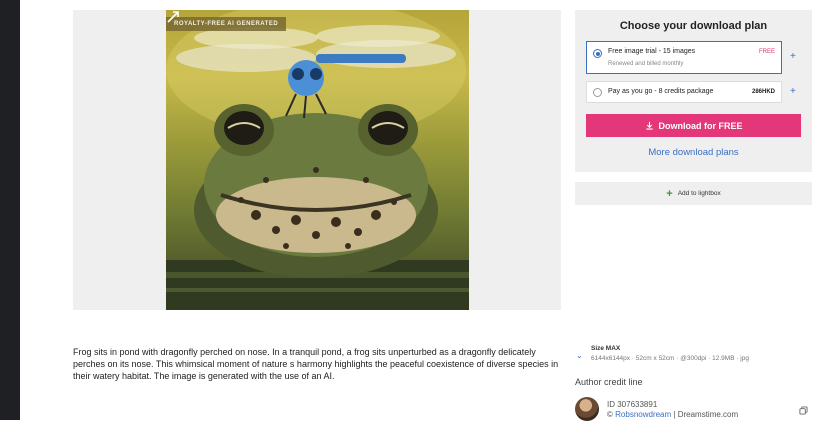  I want to click on plan-radio-free-trial, so click(597, 53).